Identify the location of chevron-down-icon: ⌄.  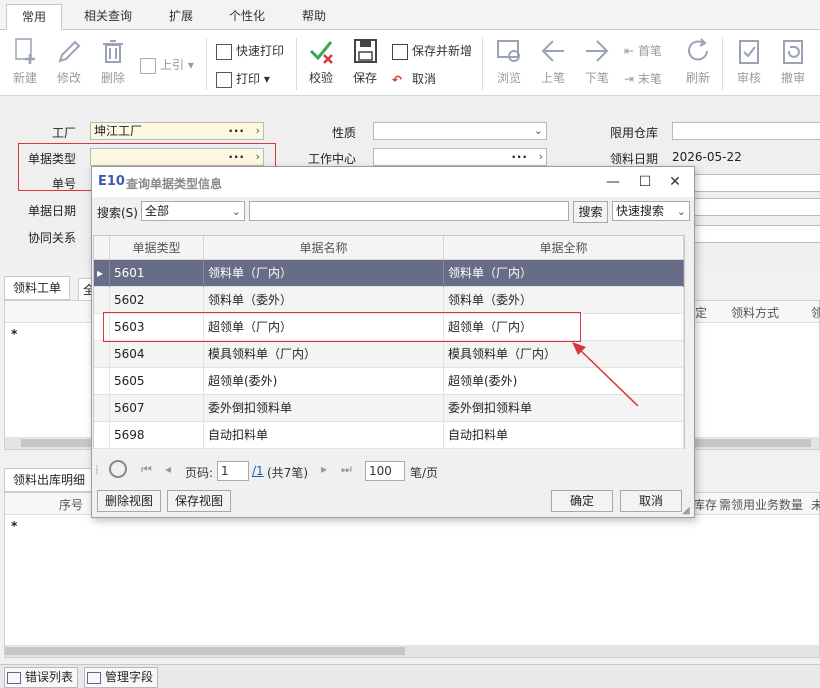
(538, 131).